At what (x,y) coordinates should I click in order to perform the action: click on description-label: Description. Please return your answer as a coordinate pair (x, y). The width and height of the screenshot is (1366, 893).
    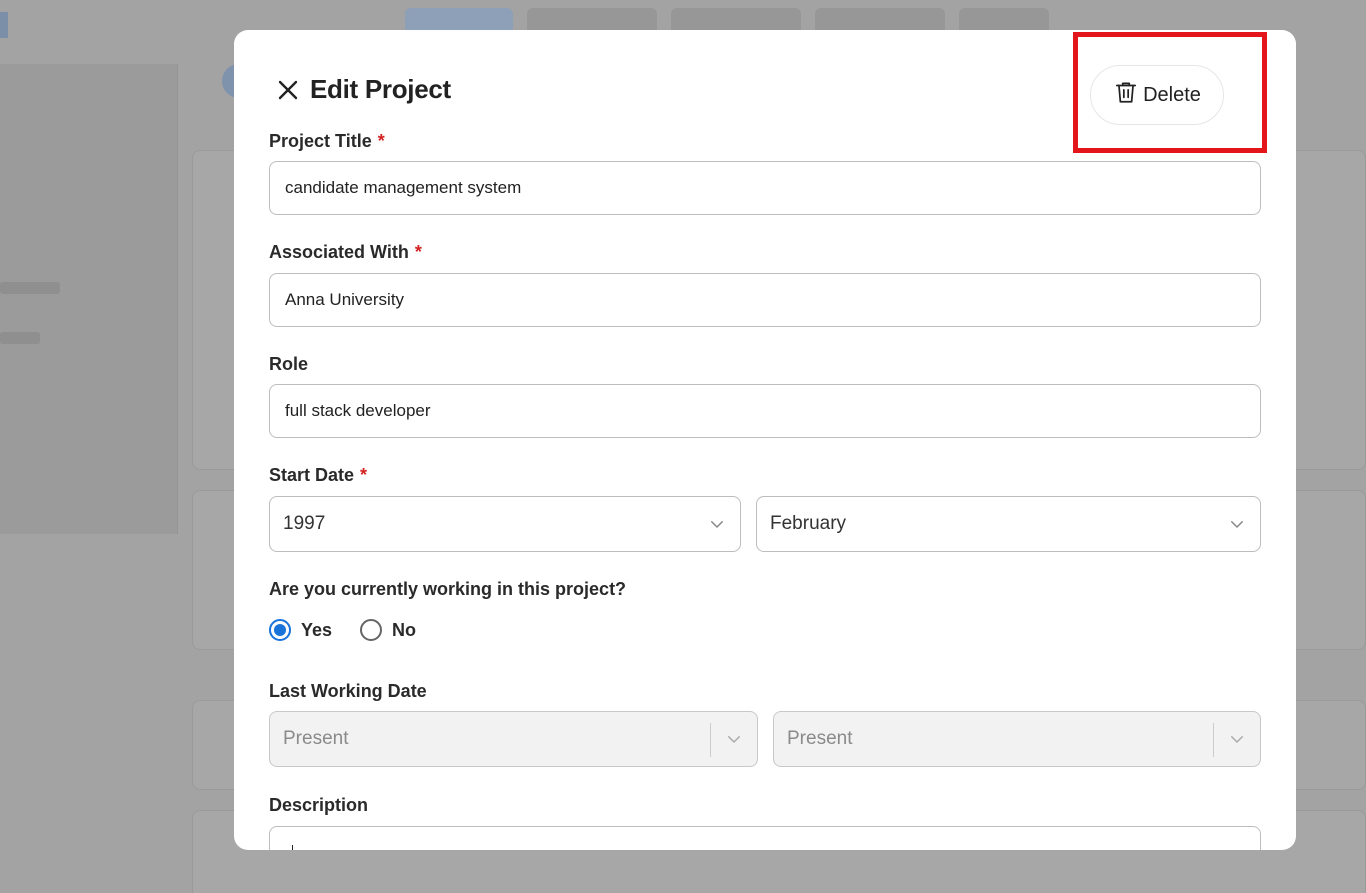
    Looking at the image, I should click on (318, 805).